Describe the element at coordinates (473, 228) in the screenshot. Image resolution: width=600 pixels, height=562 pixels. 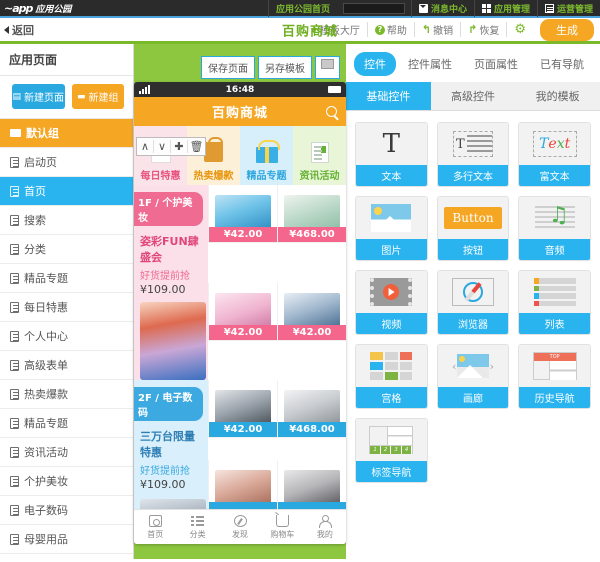
I see `widget-button: Button 按钮` at that location.